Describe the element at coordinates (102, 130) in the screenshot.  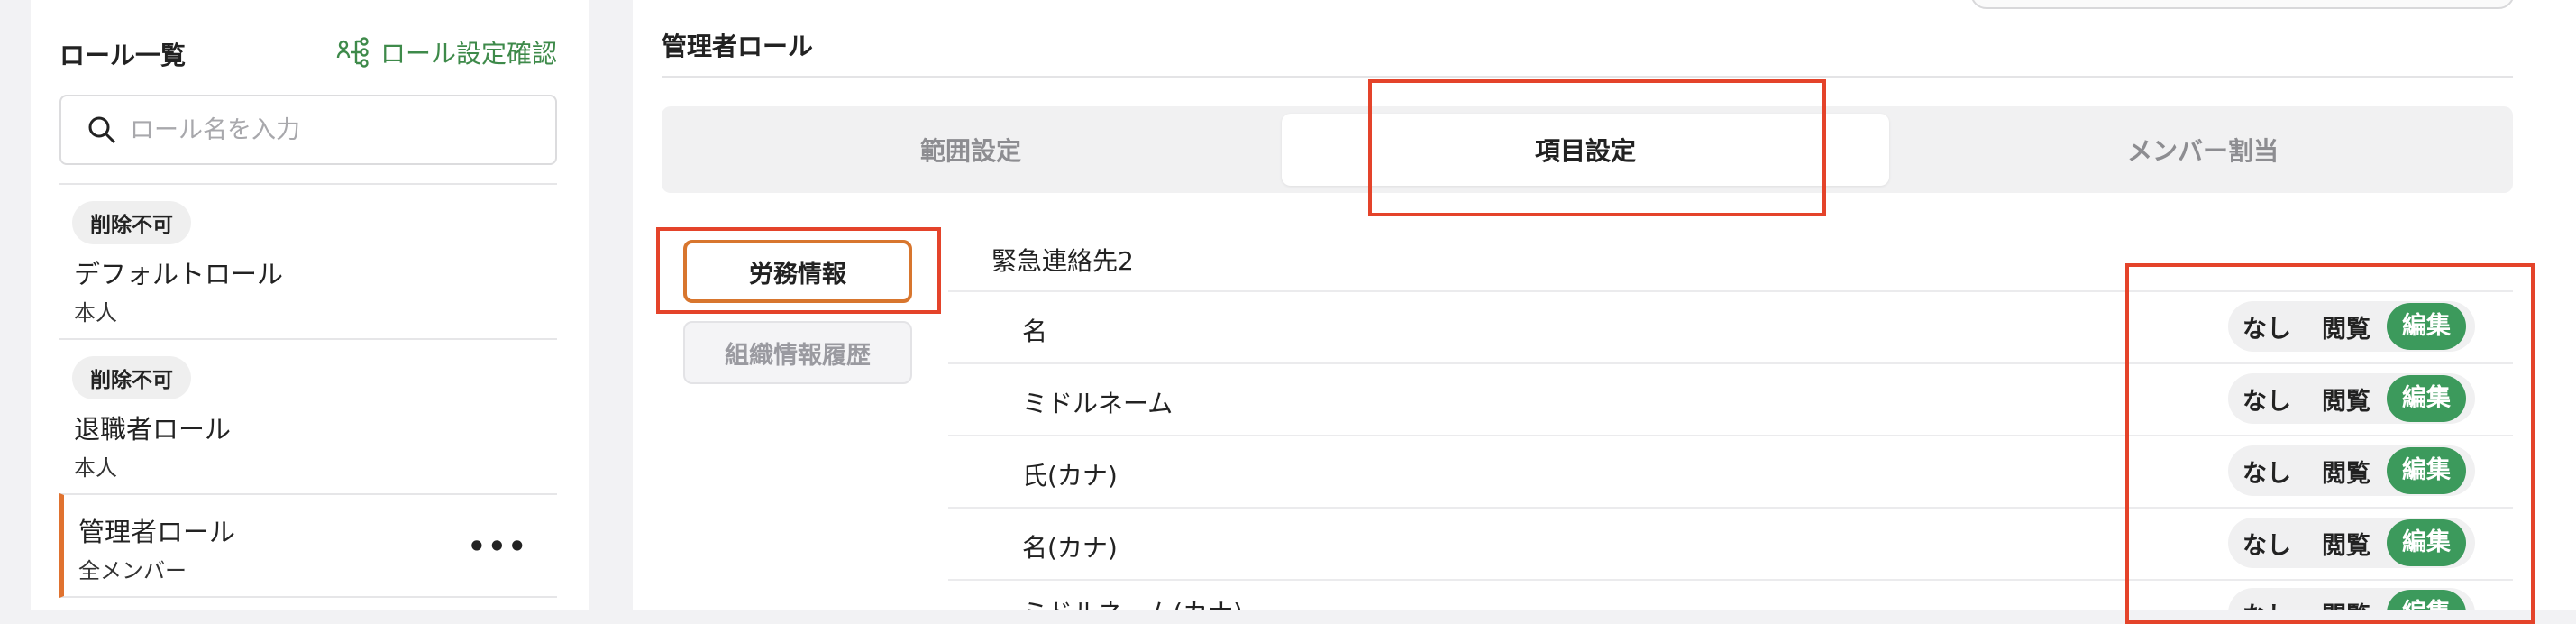
I see `search-icon` at that location.